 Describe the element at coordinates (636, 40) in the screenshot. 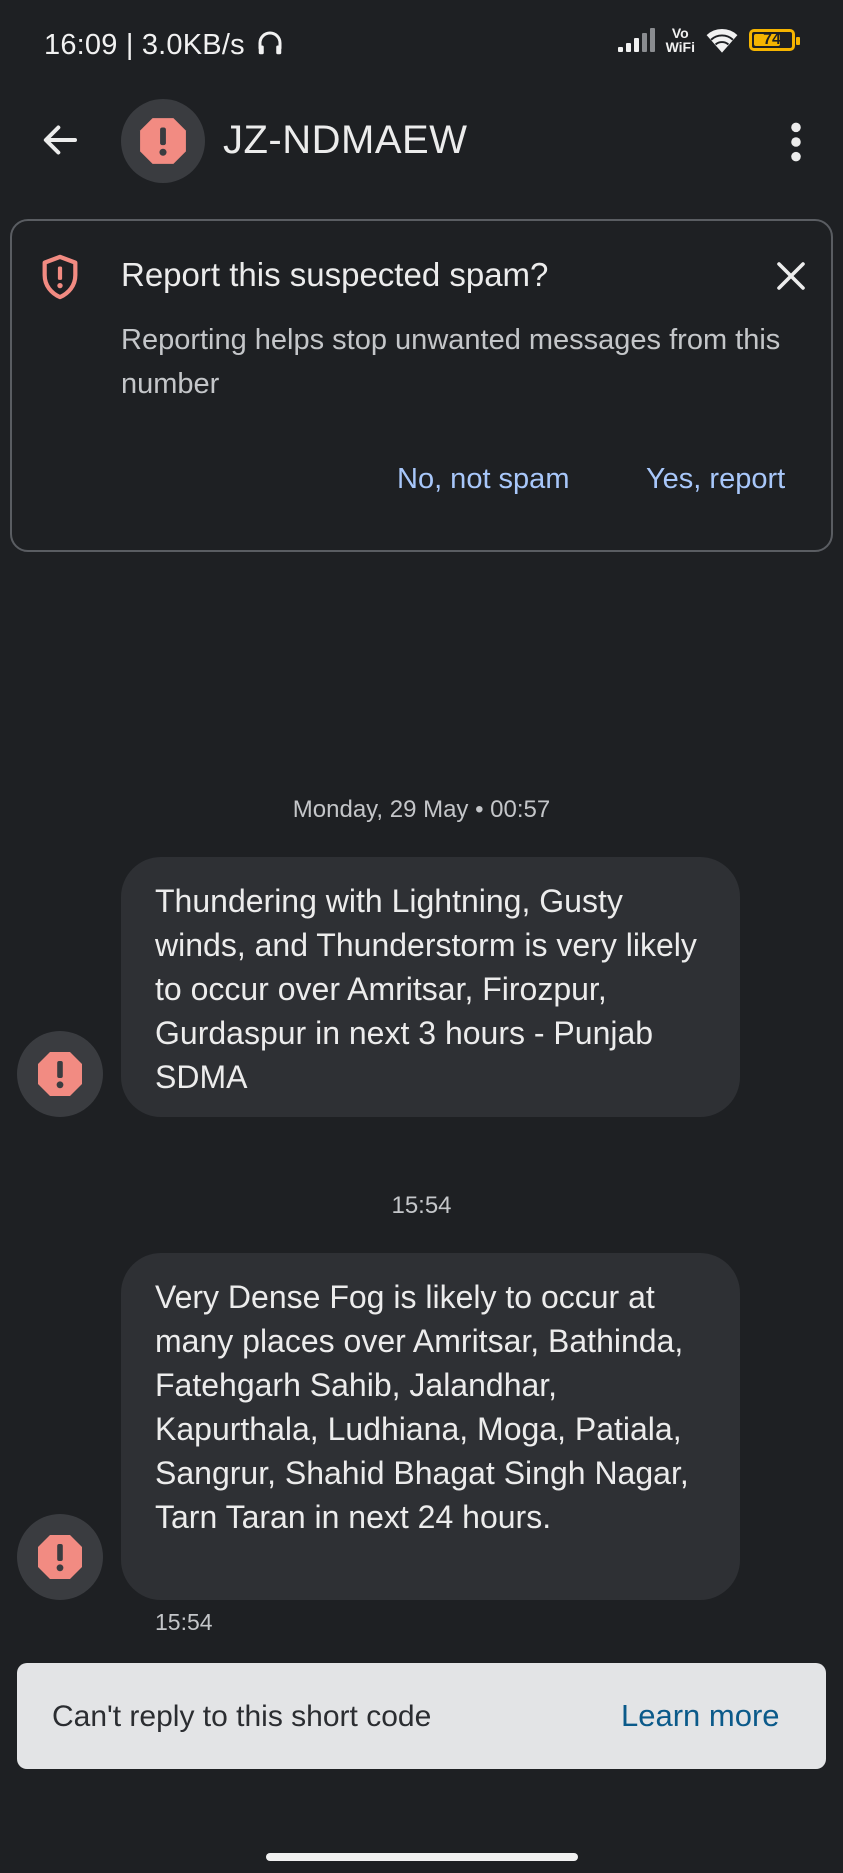

I see `signal-icon` at that location.